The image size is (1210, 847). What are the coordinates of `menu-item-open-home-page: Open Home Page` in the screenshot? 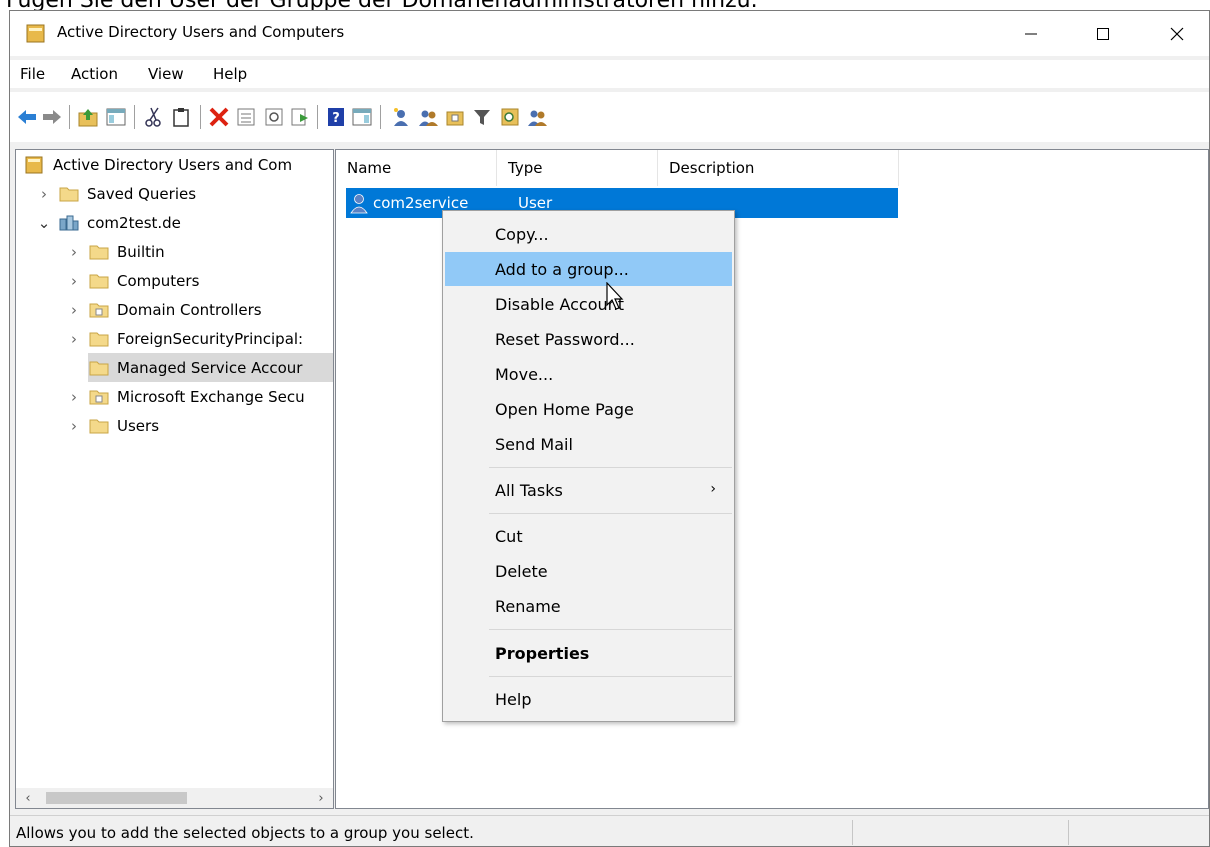 It's located at (588, 409).